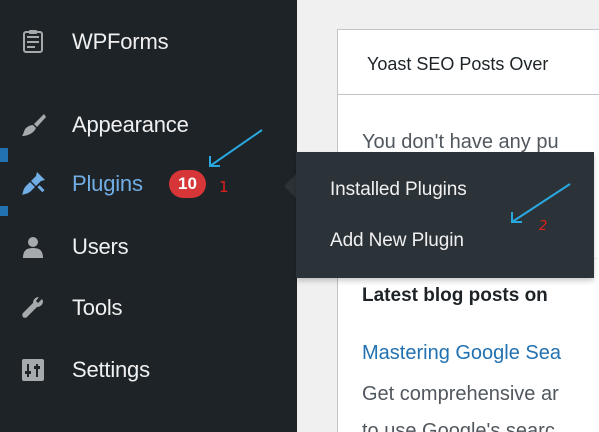 This screenshot has height=432, width=599. What do you see at coordinates (33, 370) in the screenshot?
I see `settings-sliders-icon` at bounding box center [33, 370].